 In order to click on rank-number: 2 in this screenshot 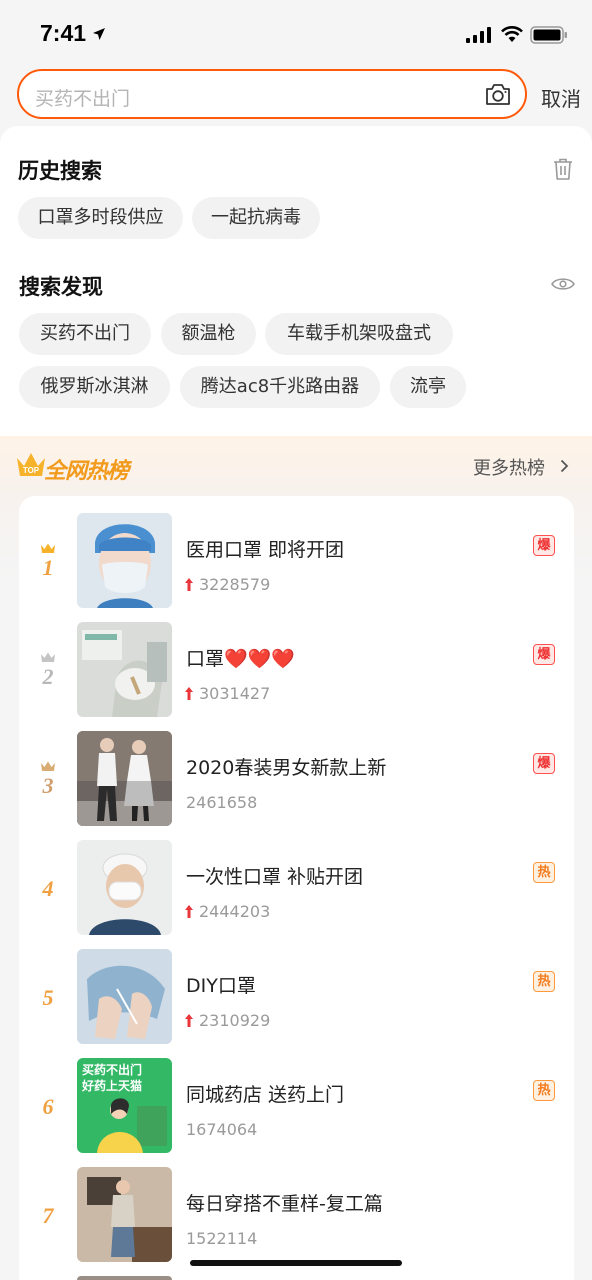, I will do `click(48, 676)`.